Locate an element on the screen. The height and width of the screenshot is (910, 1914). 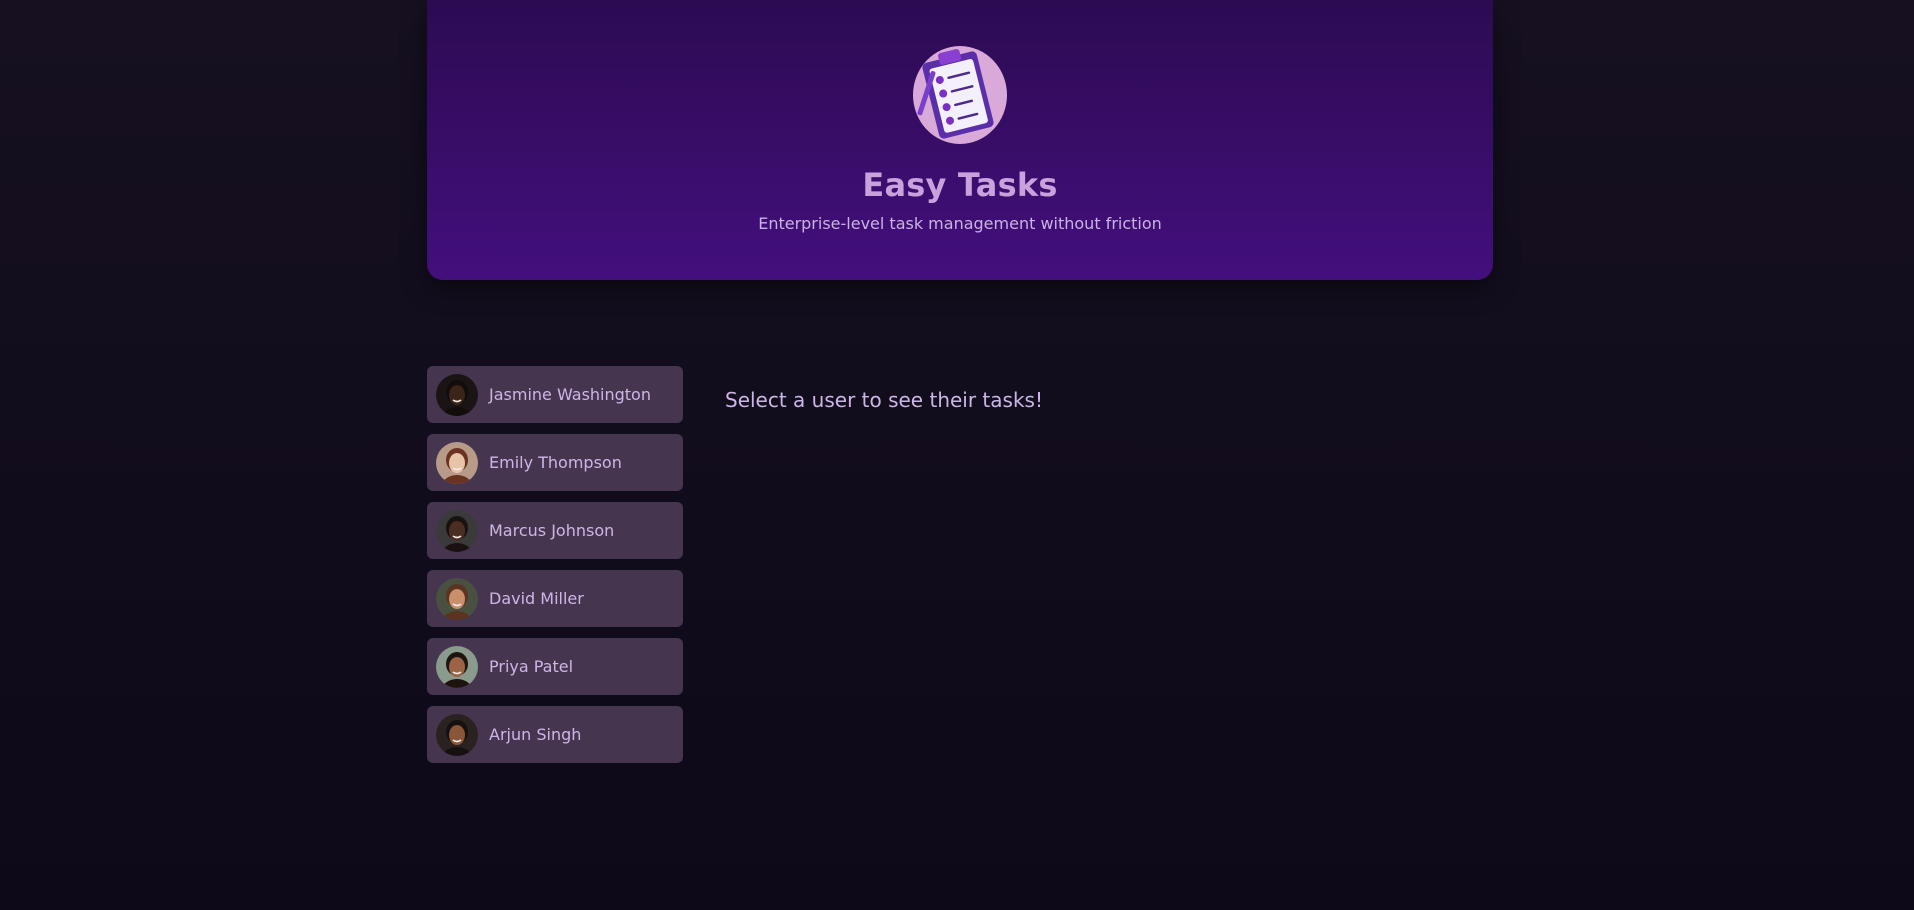
app-title: Easy Tasks is located at coordinates (960, 185).